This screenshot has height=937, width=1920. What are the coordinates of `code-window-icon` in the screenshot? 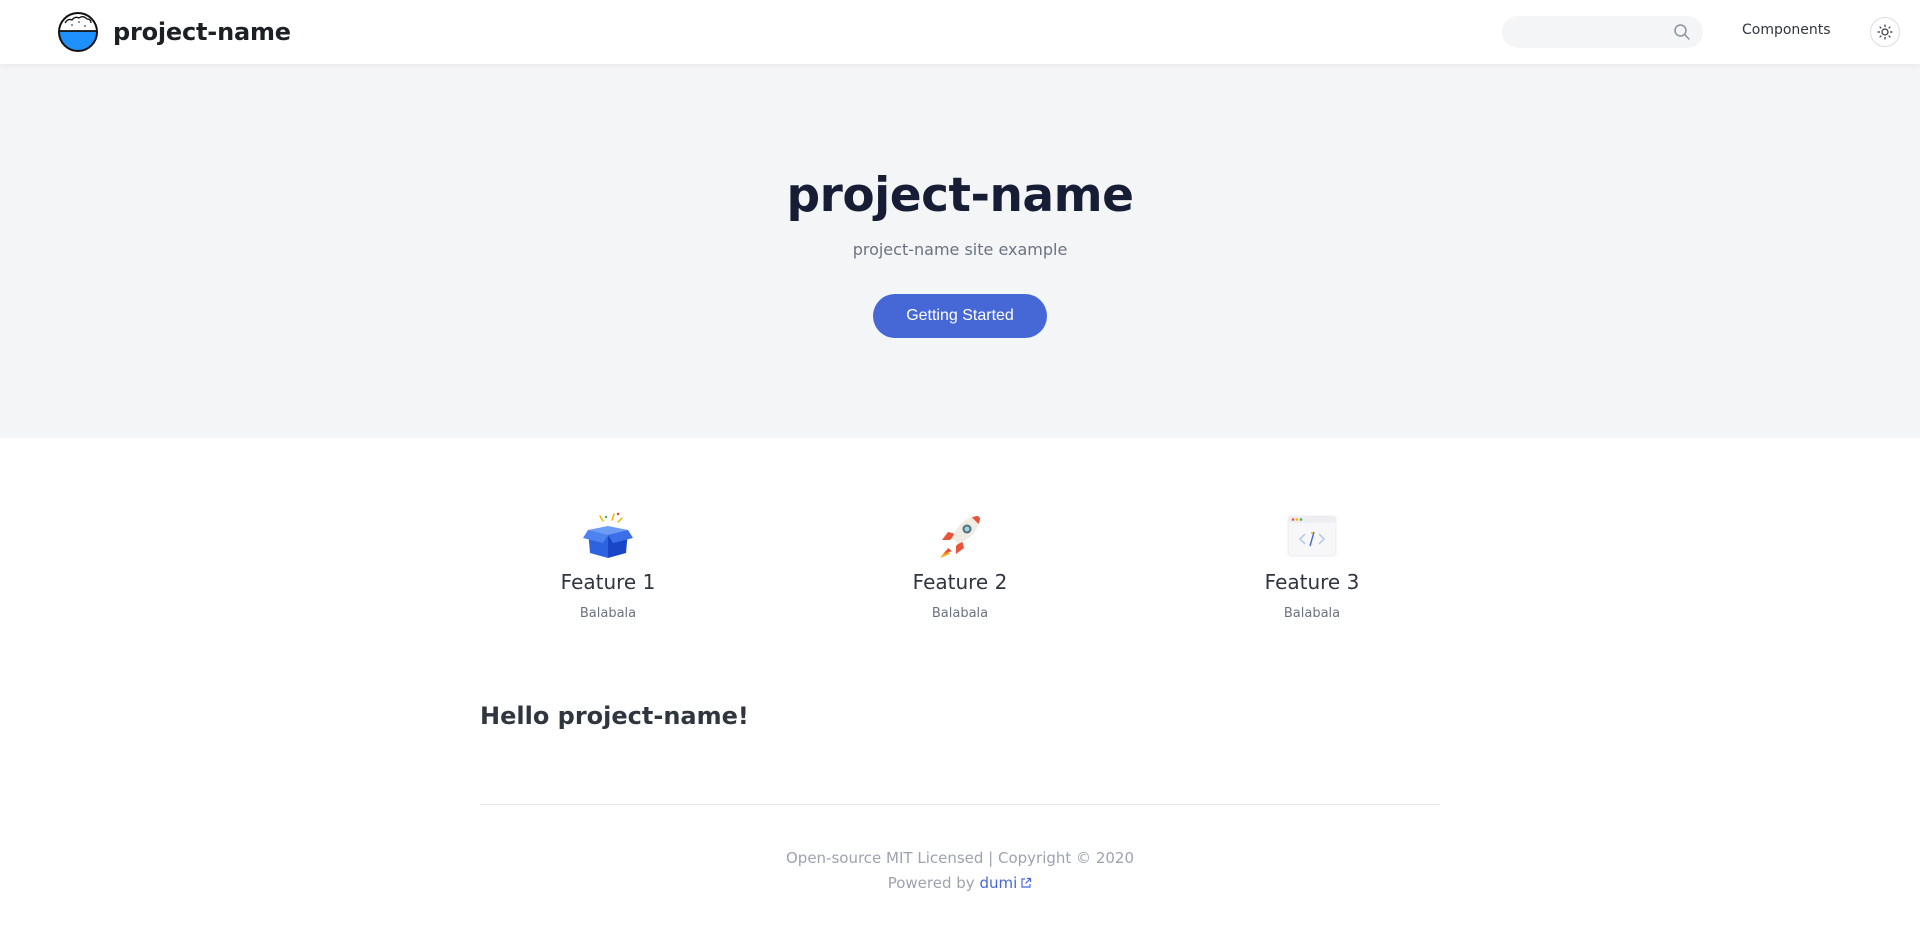 It's located at (1312, 536).